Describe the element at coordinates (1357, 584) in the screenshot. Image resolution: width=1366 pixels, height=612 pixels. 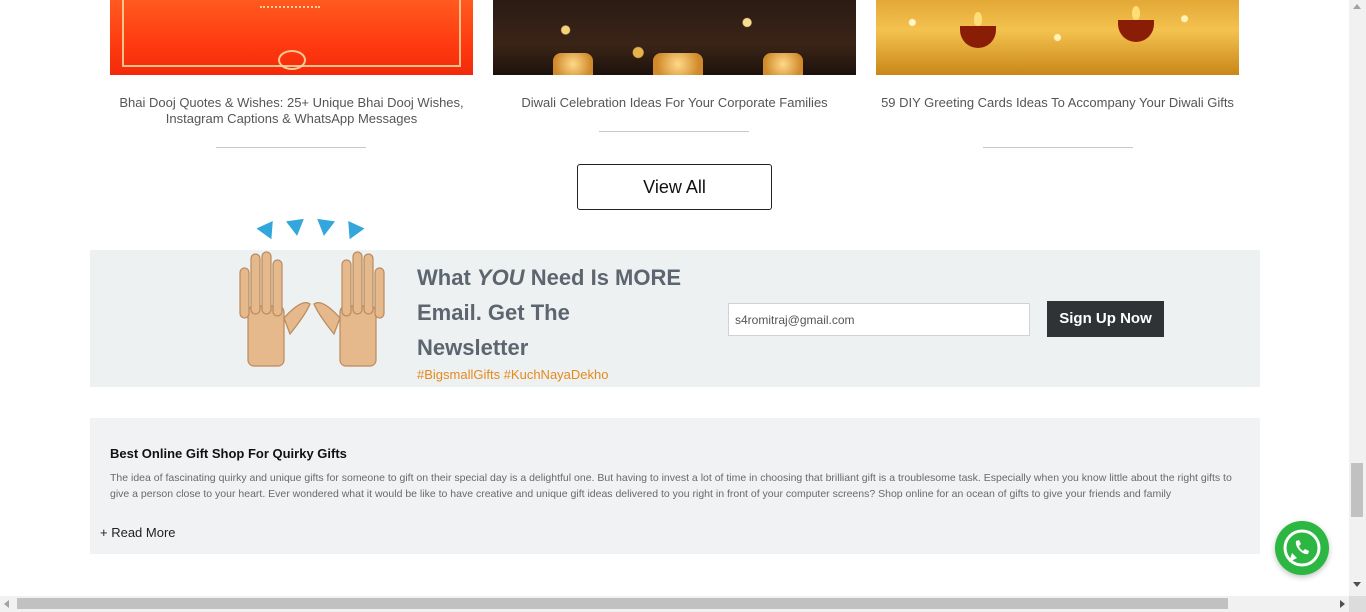
I see `scroll-down-arrow-icon` at that location.